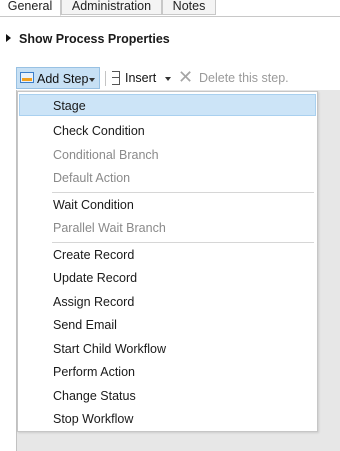  I want to click on menu-item-start-child-workflow: Start Child Workflow, so click(167, 349).